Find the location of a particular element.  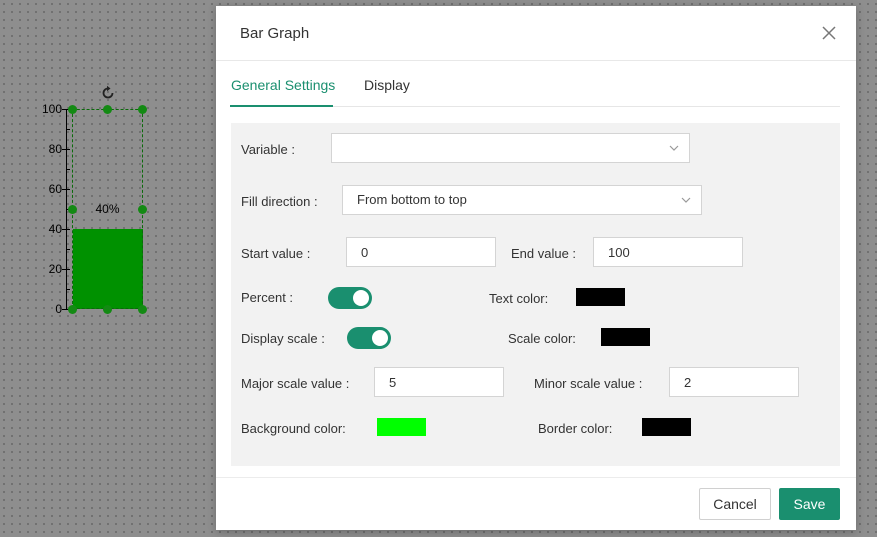

variable-label: Variable : is located at coordinates (268, 149).